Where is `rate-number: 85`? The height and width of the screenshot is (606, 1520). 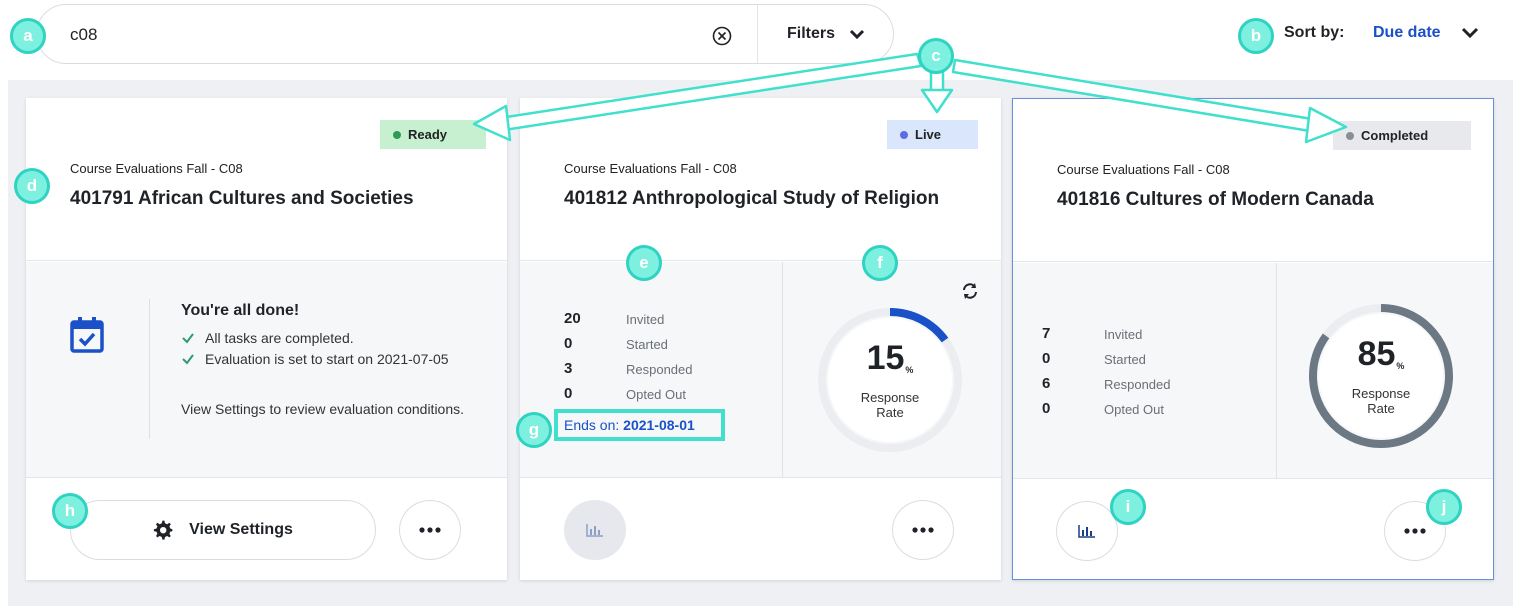
rate-number: 85 is located at coordinates (1376, 354).